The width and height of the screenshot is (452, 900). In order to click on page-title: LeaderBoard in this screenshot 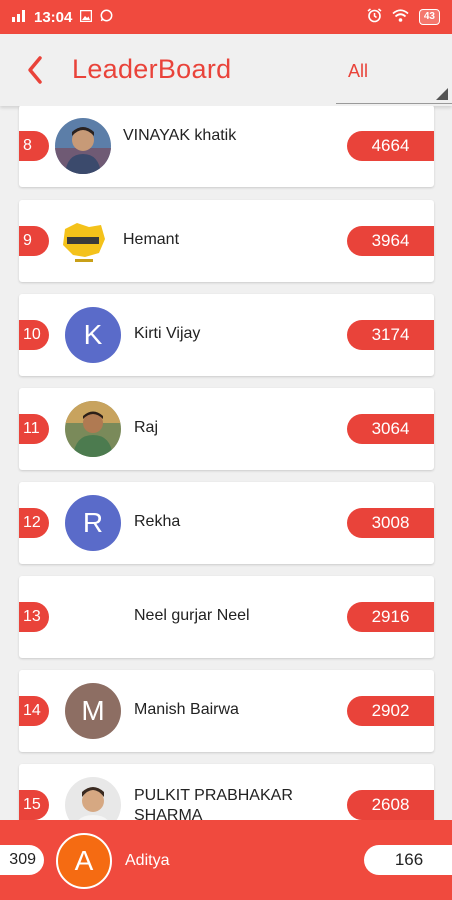, I will do `click(152, 69)`.